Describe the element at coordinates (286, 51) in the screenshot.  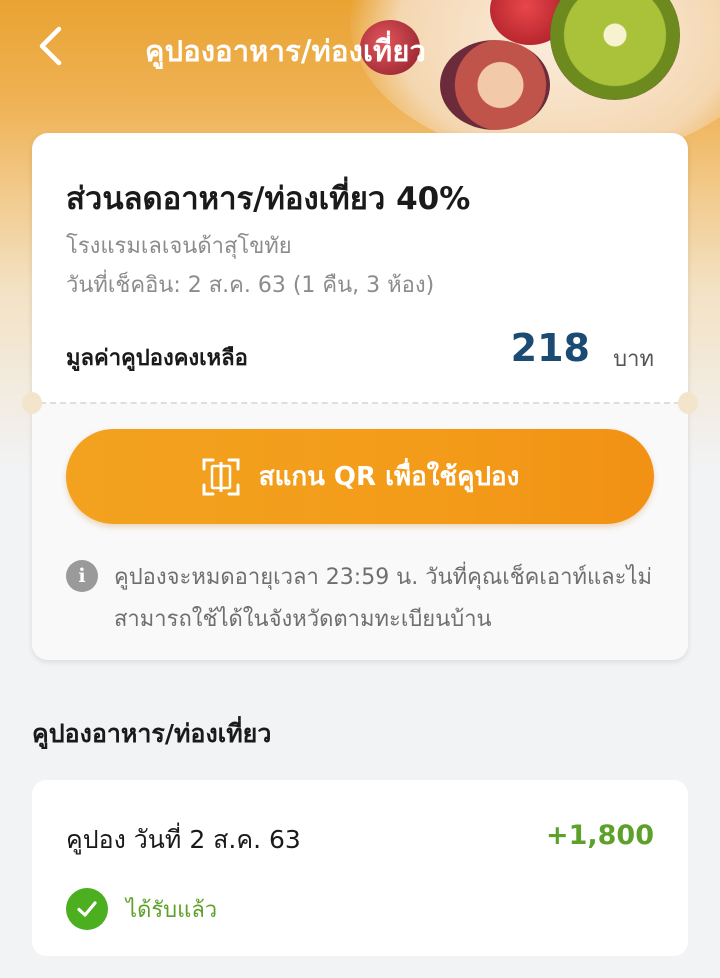
I see `page-title: คูปองอาหาร/ท่องเที่ยว` at that location.